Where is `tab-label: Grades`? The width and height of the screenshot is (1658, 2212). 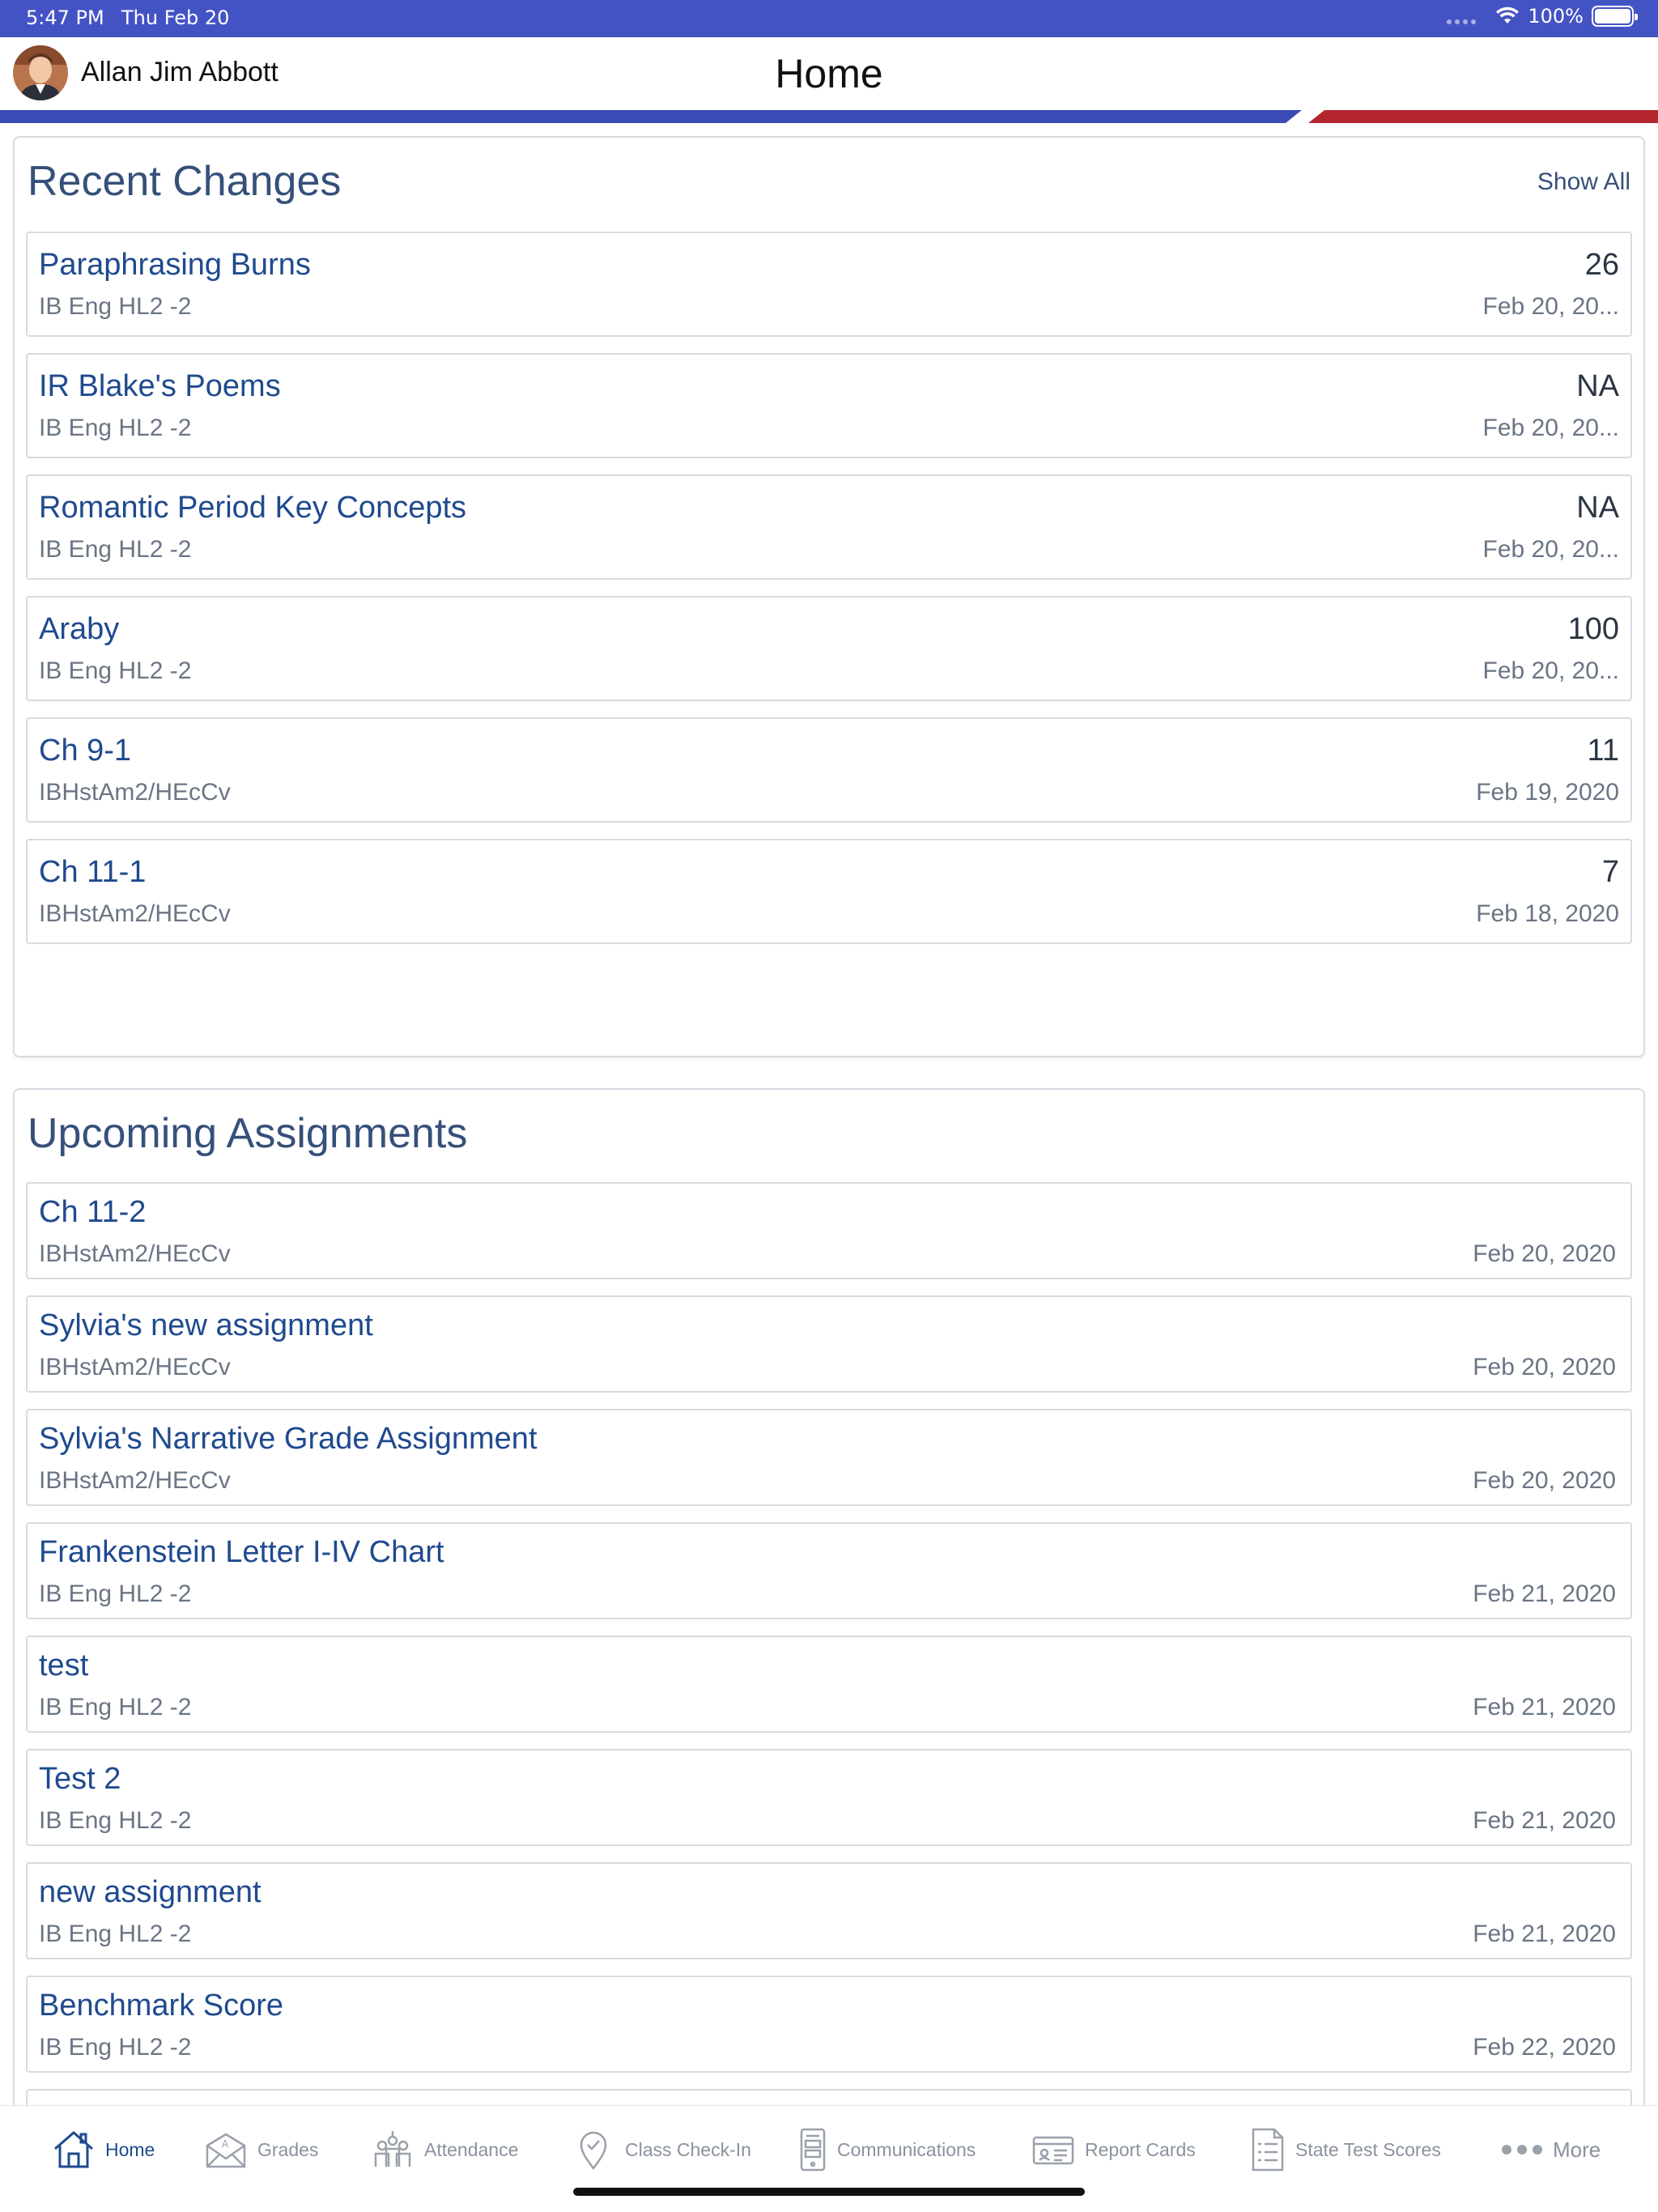
tab-label: Grades is located at coordinates (288, 2149).